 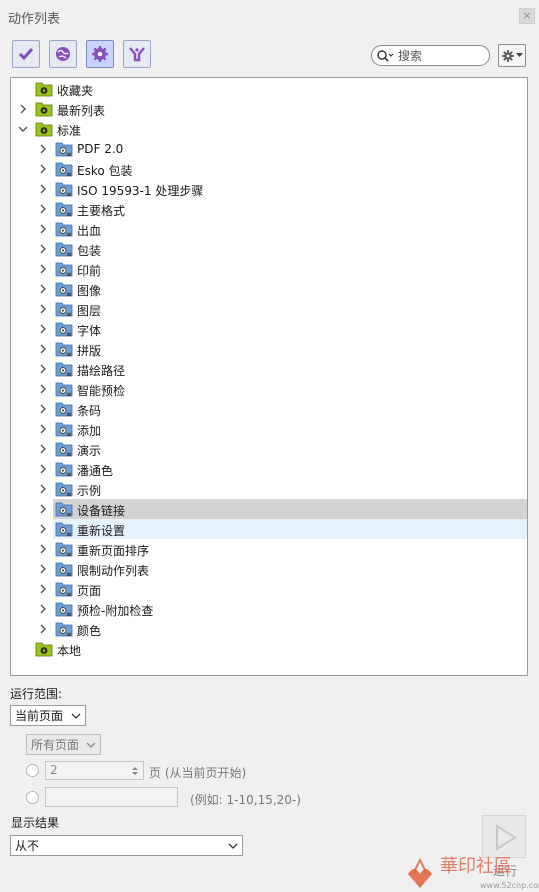 What do you see at coordinates (69, 131) in the screenshot?
I see `tree-item-label: 标准` at bounding box center [69, 131].